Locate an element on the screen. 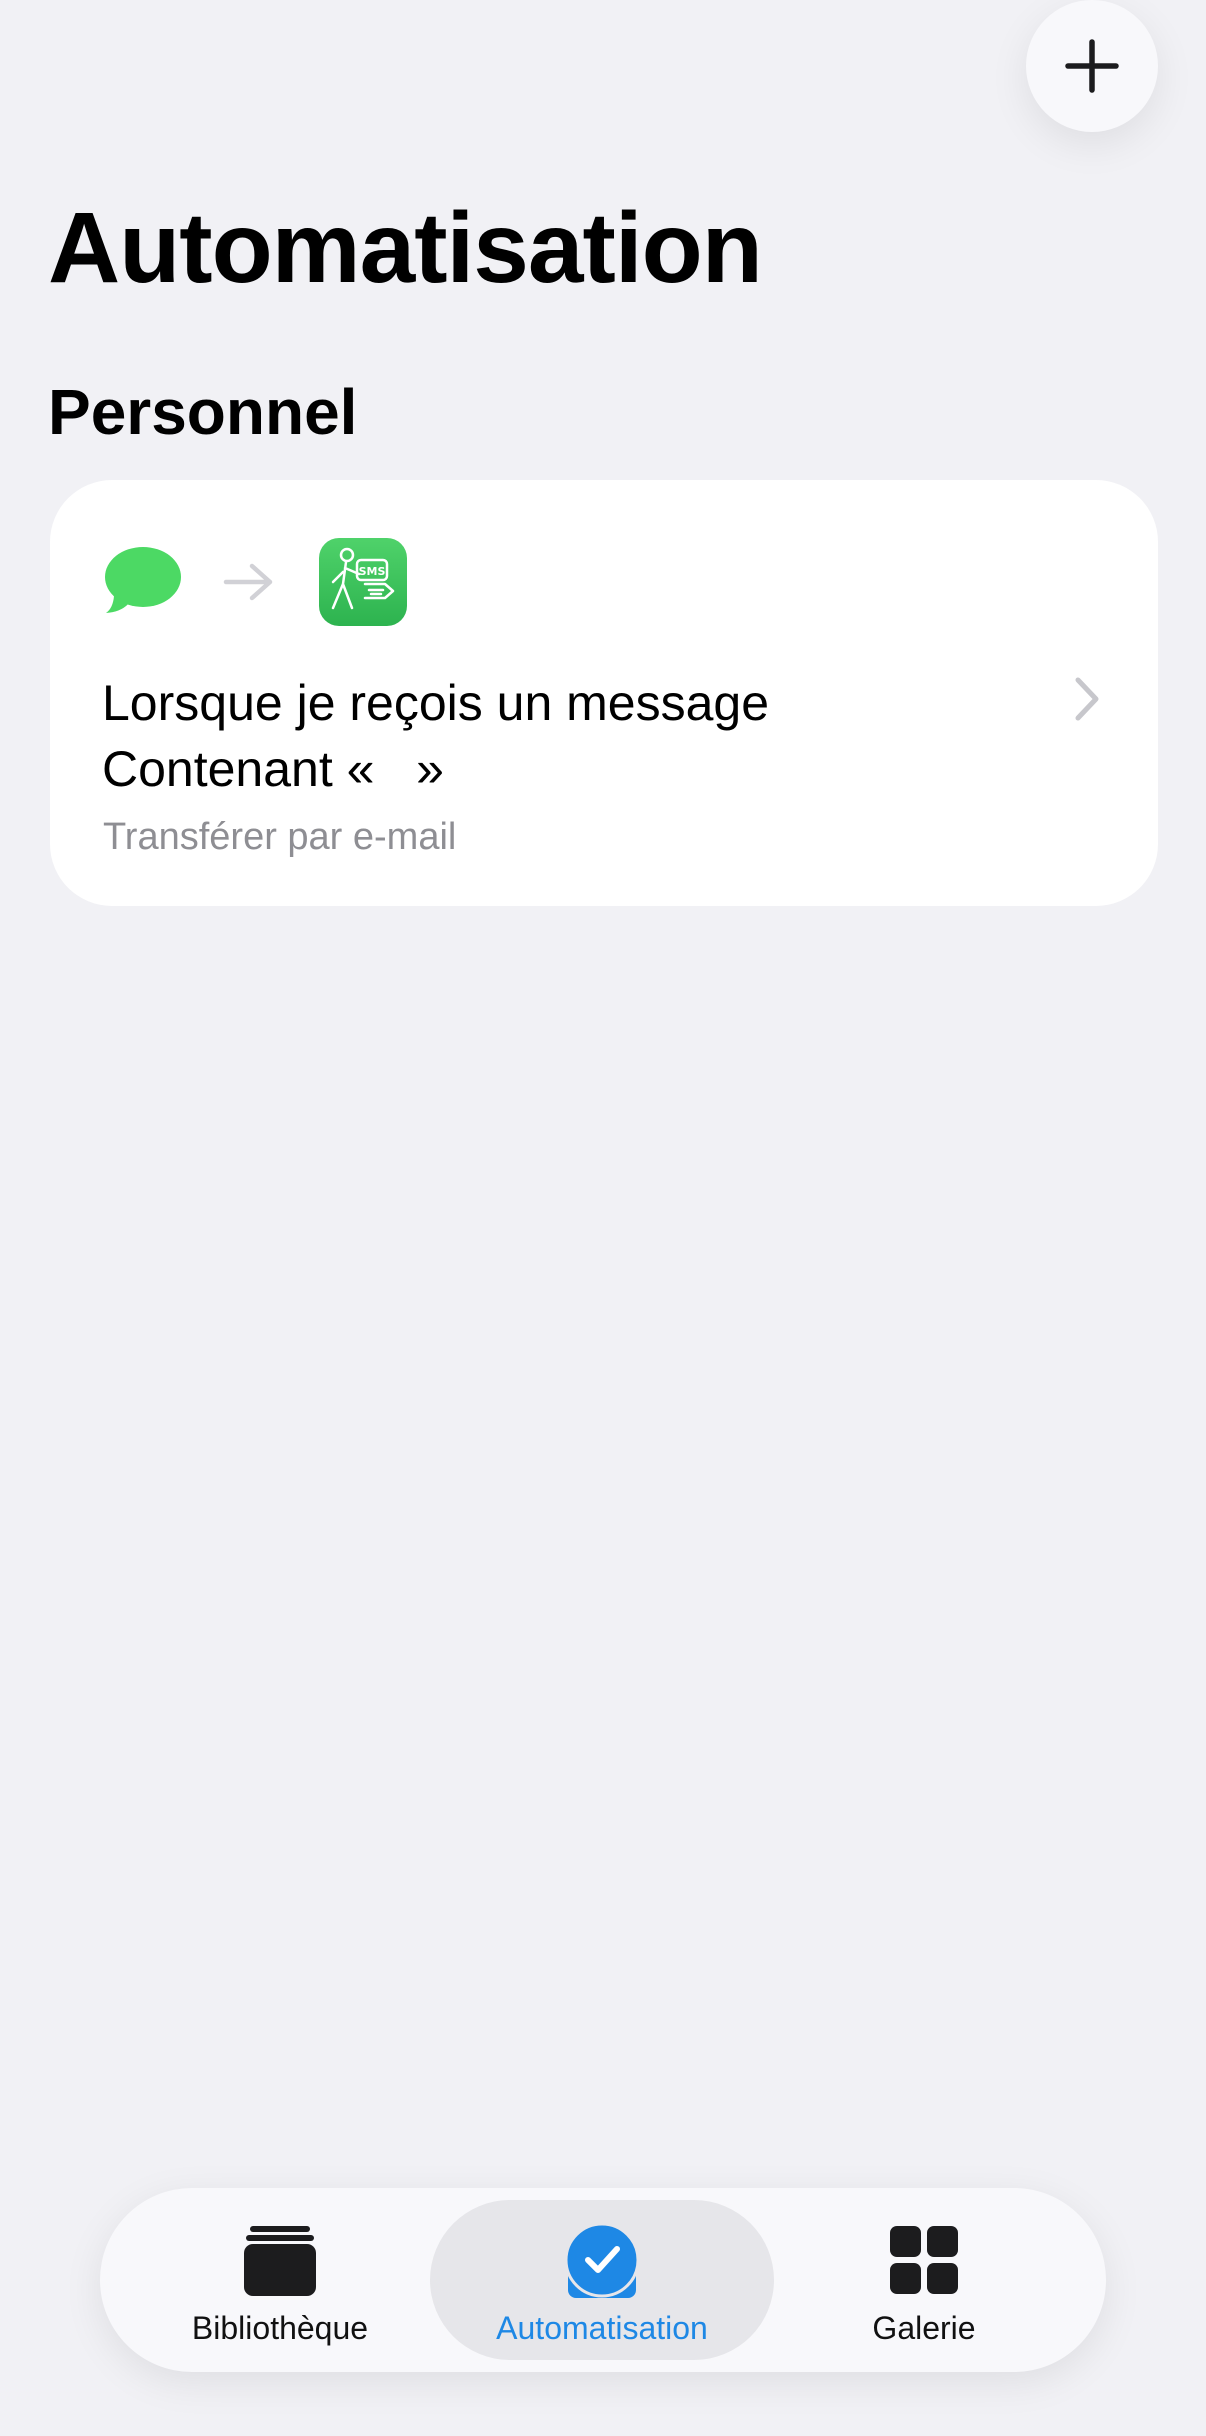 The height and width of the screenshot is (2436, 1206). tab-library: Bibliothèque is located at coordinates (280, 2280).